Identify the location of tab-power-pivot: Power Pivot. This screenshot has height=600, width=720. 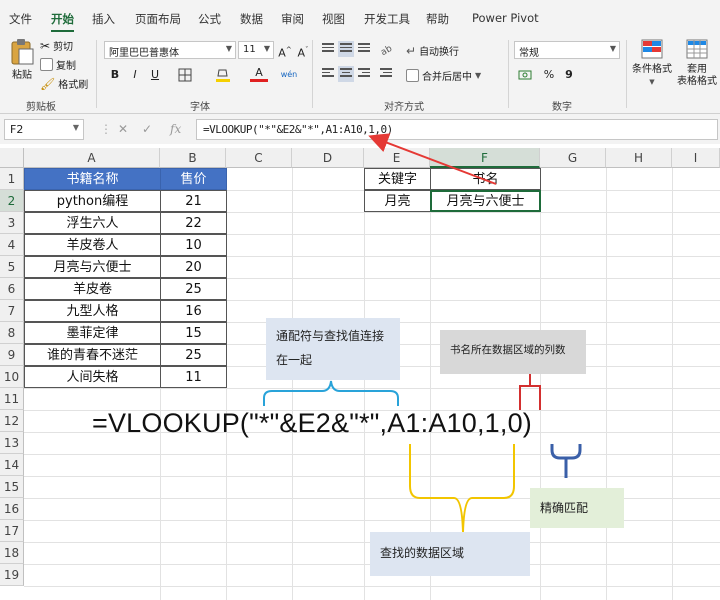
(505, 18).